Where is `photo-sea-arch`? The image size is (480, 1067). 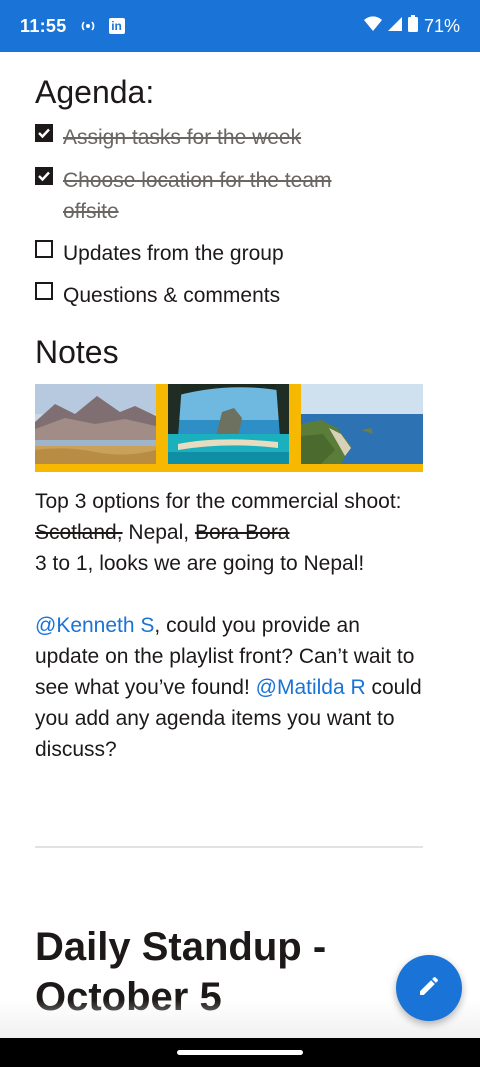
photo-sea-arch is located at coordinates (228, 424).